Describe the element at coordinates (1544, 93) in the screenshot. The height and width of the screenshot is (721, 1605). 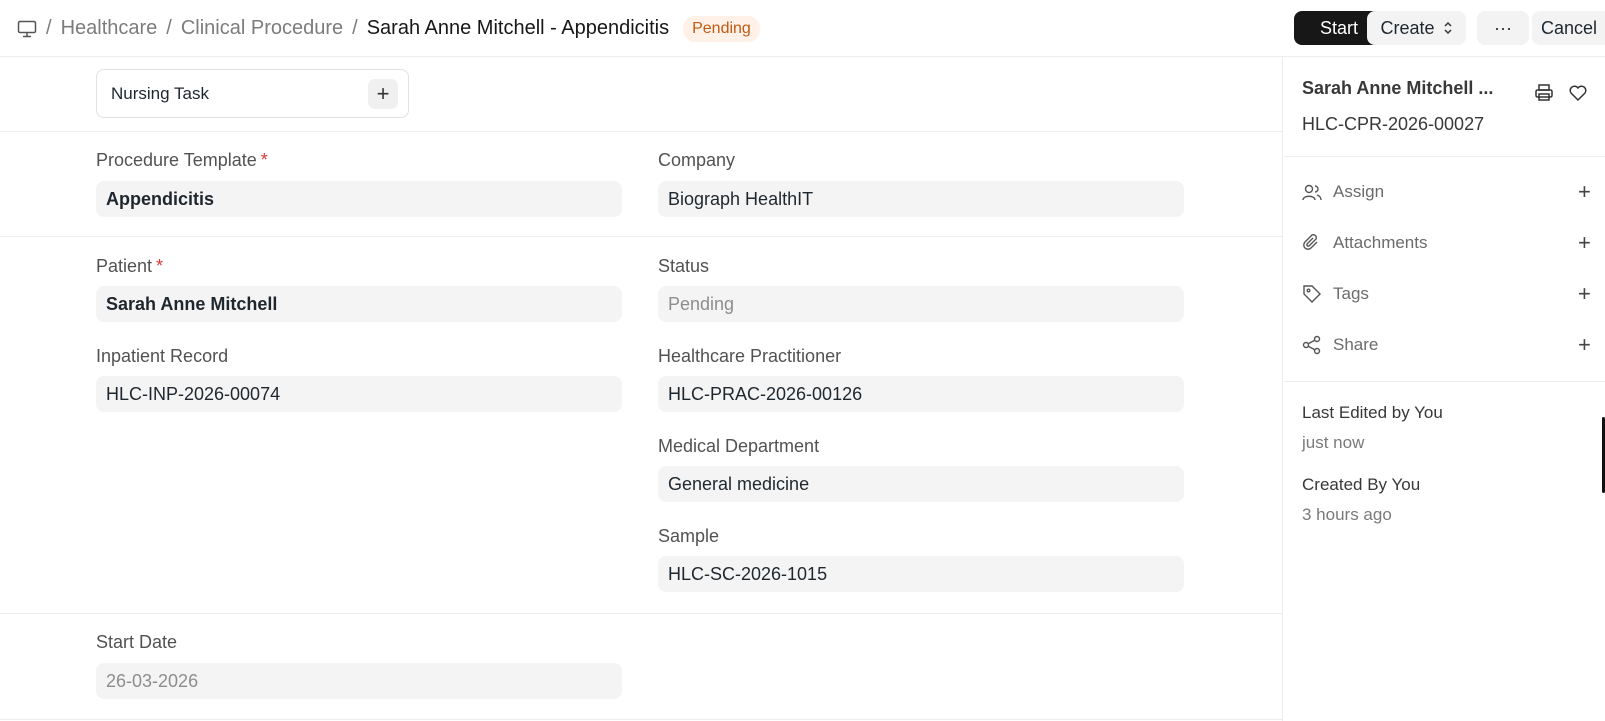
I see `printer-icon` at that location.